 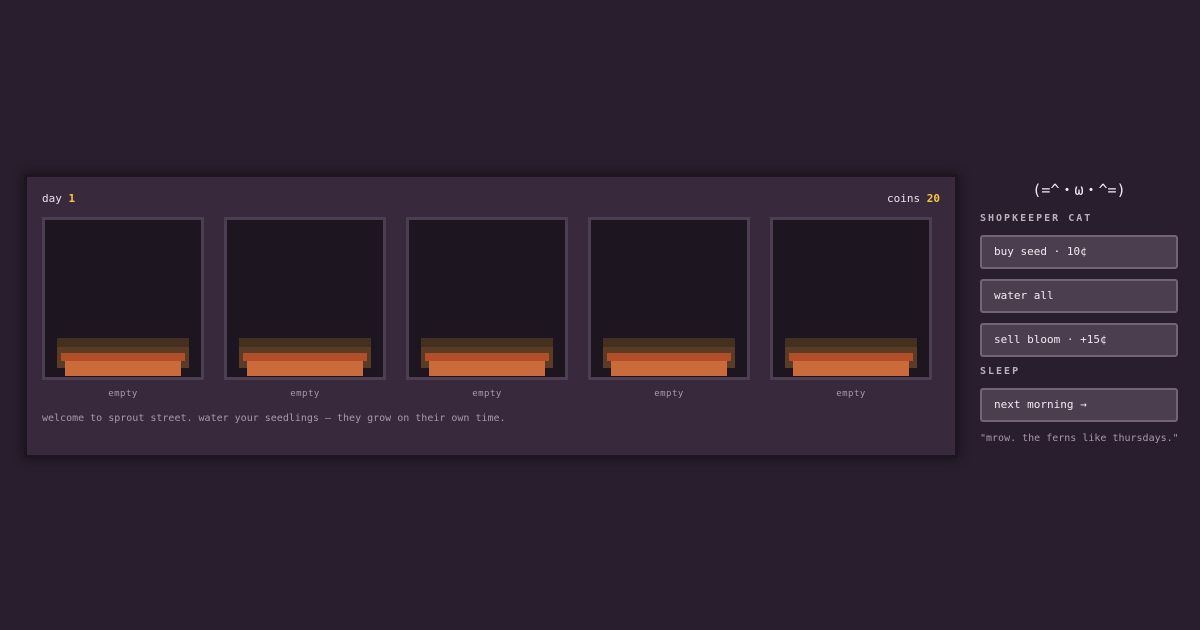 I want to click on buy-seed-button: buy seed · 10¢, so click(x=1079, y=252).